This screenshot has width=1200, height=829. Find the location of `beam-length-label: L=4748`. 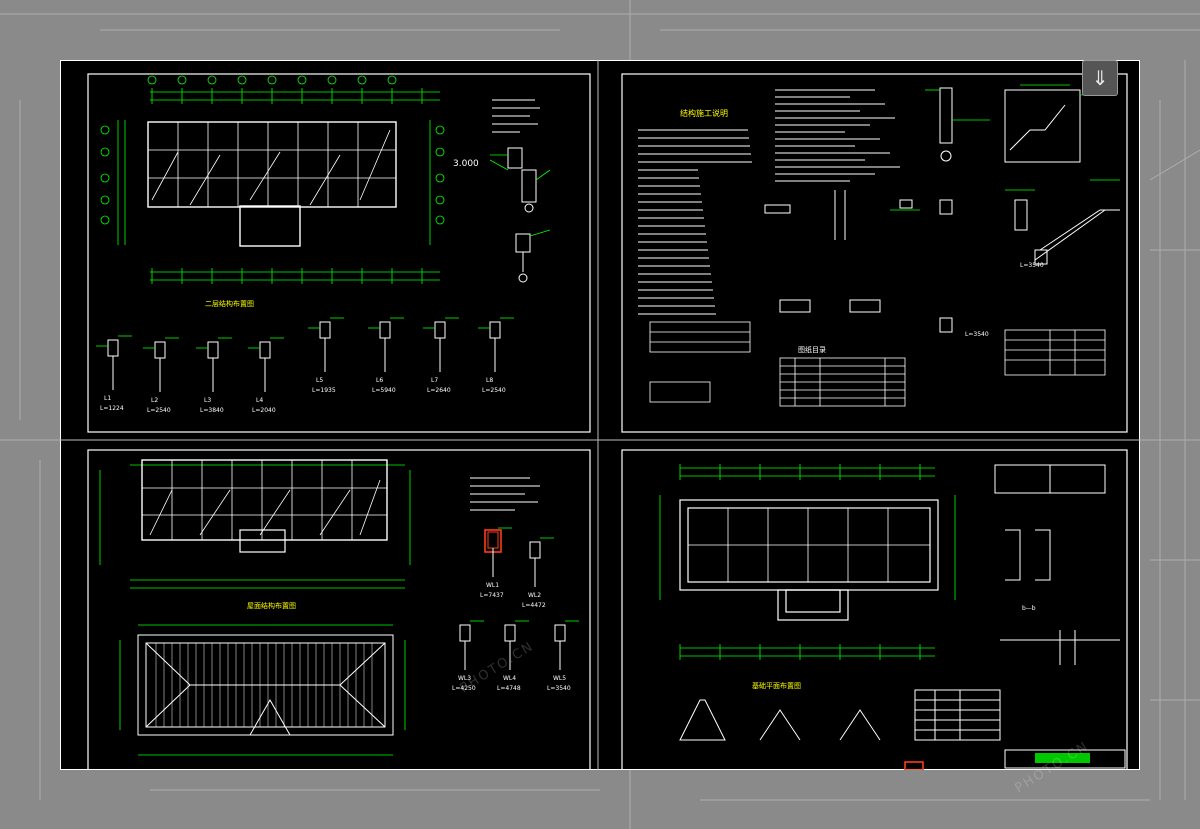

beam-length-label: L=4748 is located at coordinates (509, 688).